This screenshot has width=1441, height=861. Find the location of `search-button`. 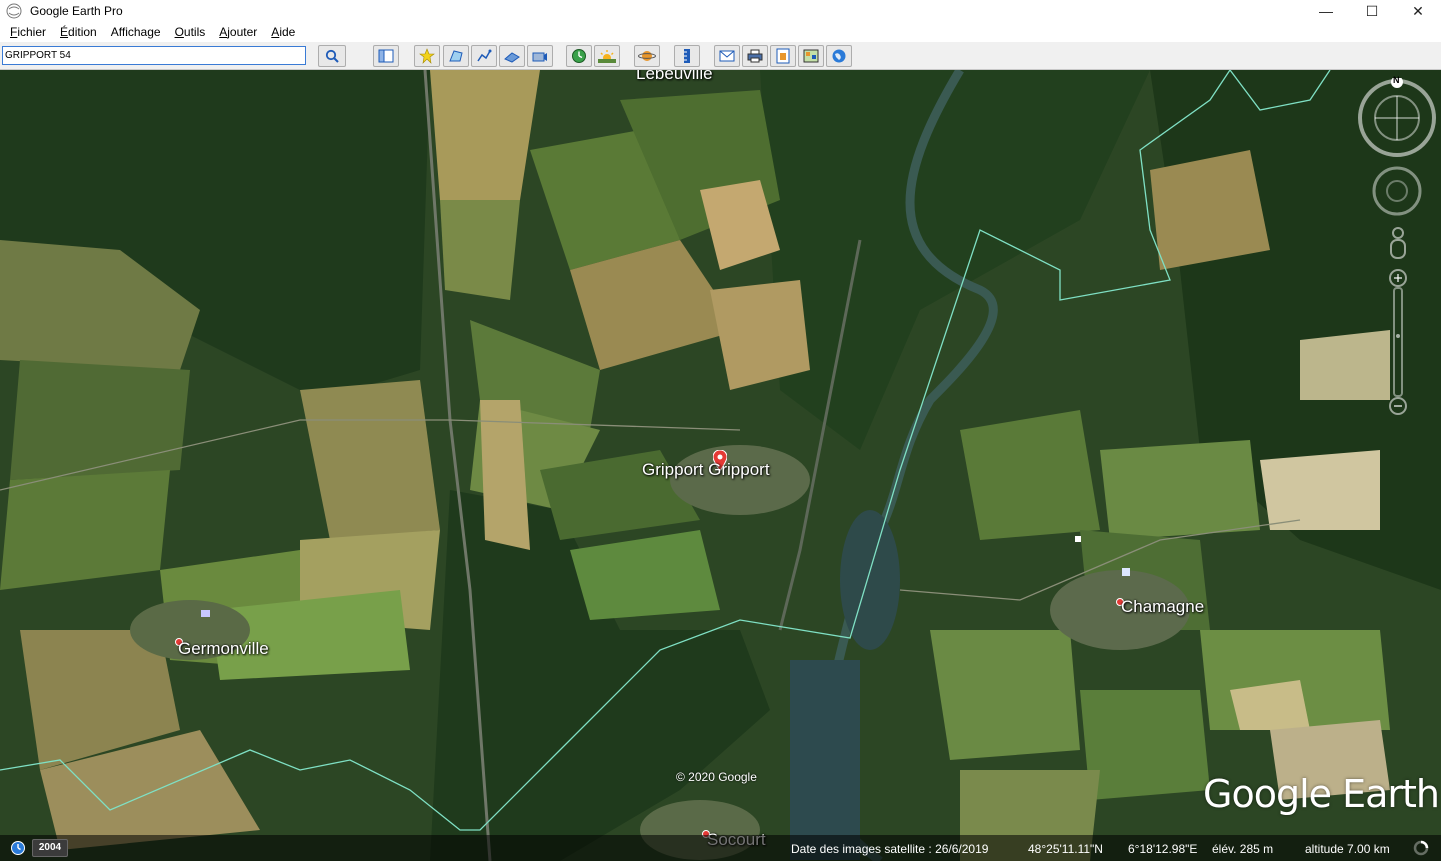

search-button is located at coordinates (332, 56).